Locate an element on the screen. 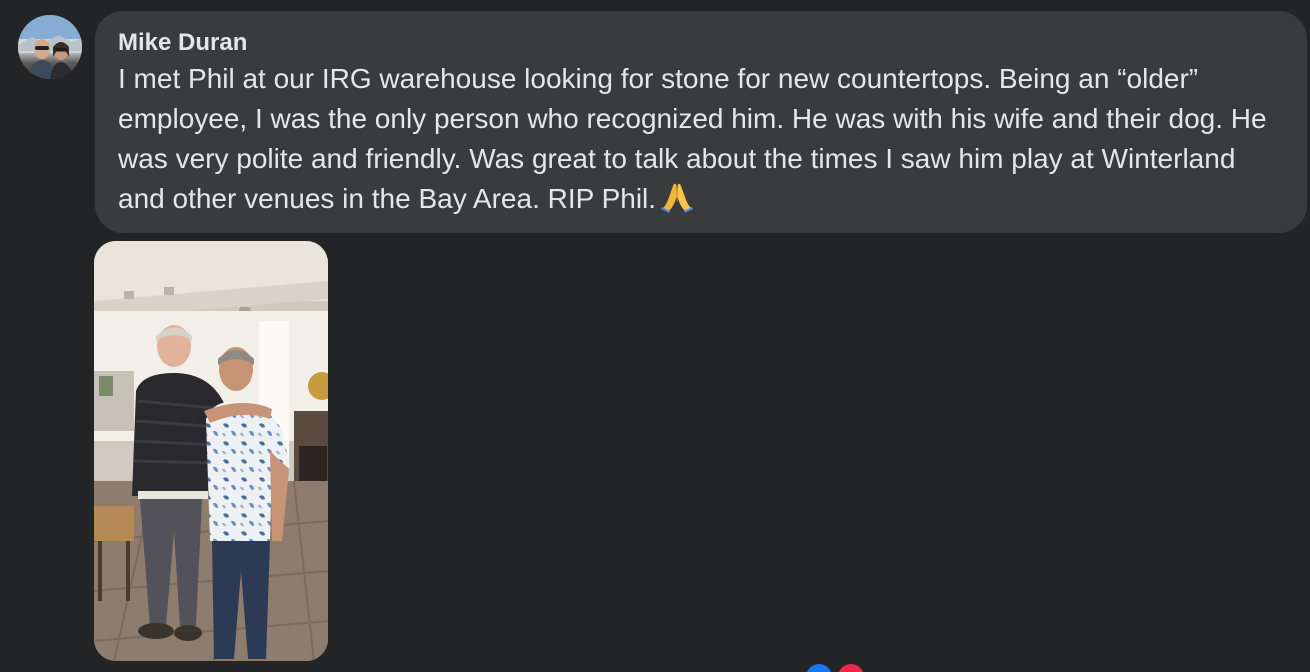 Image resolution: width=1310 pixels, height=672 pixels. avatar is located at coordinates (50, 47).